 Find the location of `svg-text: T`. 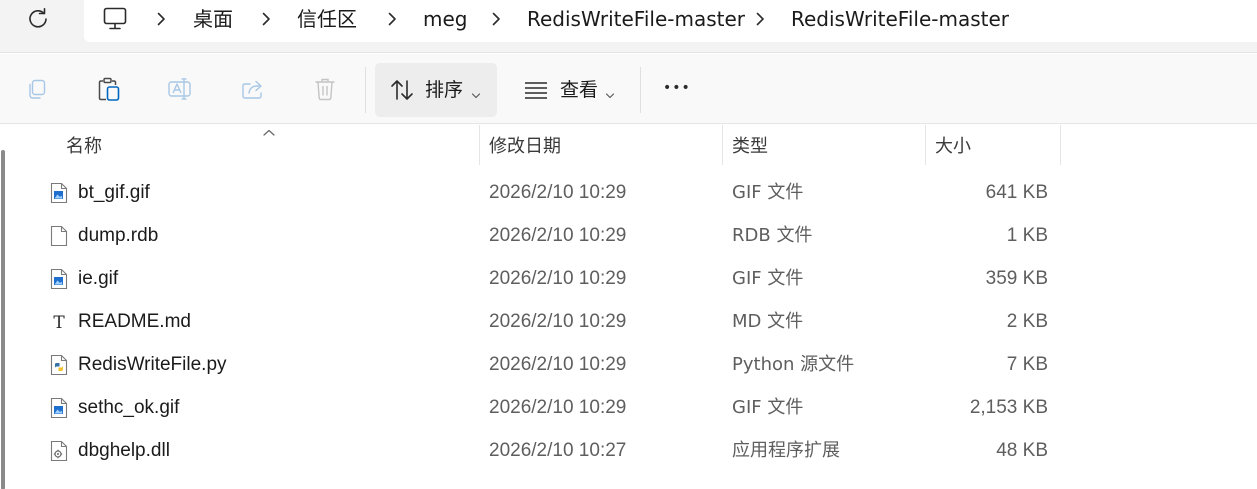

svg-text: T is located at coordinates (59, 323).